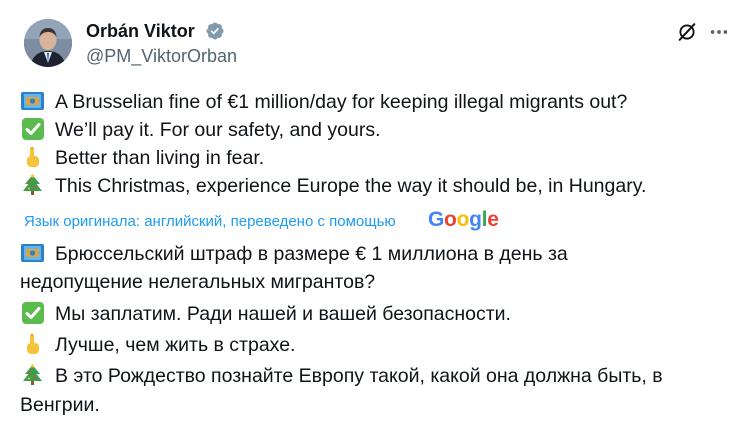 This screenshot has height=438, width=747. What do you see at coordinates (687, 32) in the screenshot?
I see `grok-icon` at bounding box center [687, 32].